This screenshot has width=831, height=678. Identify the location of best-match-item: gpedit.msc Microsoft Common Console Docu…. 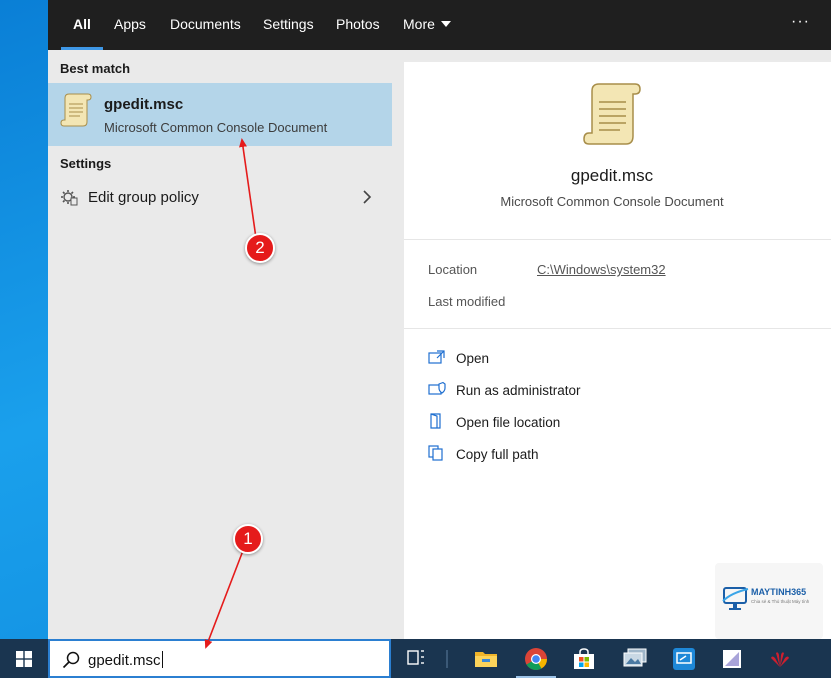
(220, 114).